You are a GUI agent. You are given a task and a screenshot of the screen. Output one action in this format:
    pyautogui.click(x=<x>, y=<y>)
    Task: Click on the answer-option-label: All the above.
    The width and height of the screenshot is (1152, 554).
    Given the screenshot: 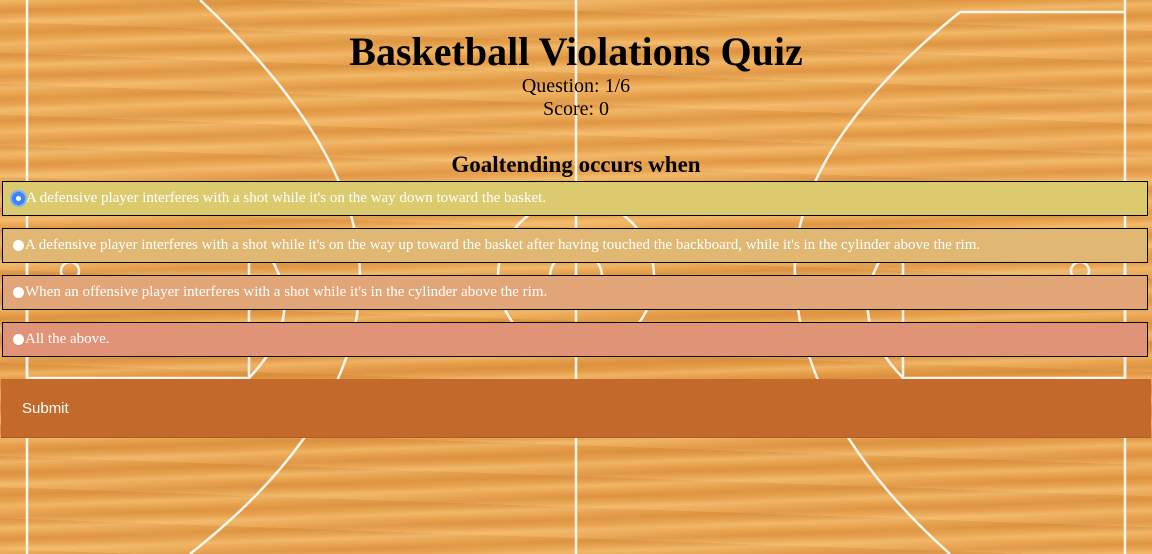 What is the action you would take?
    pyautogui.click(x=67, y=339)
    